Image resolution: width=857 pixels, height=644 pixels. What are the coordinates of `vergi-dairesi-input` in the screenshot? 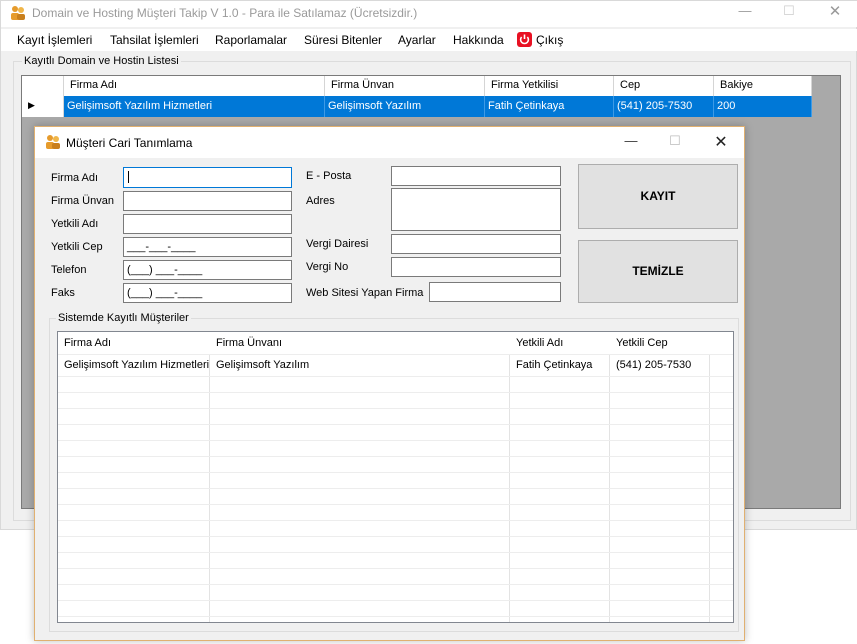 It's located at (476, 244).